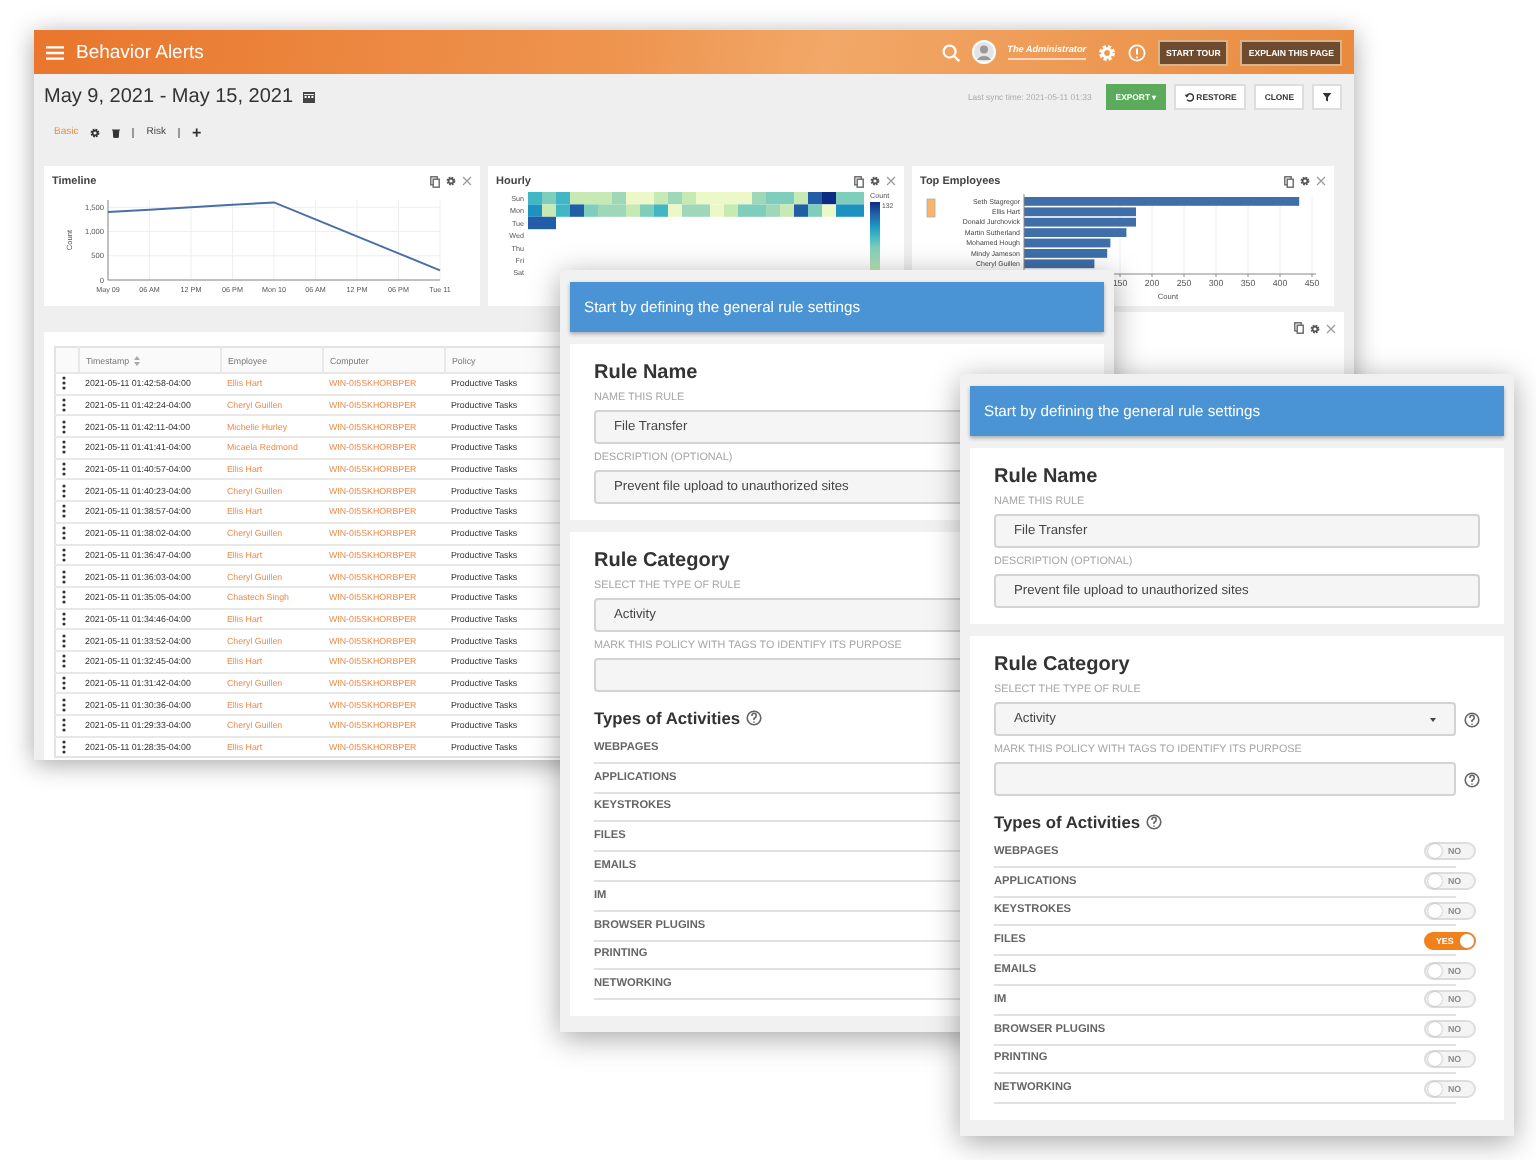  Describe the element at coordinates (169, 96) in the screenshot. I see `date-range: May 9, 2021 - May 15, 2021` at that location.